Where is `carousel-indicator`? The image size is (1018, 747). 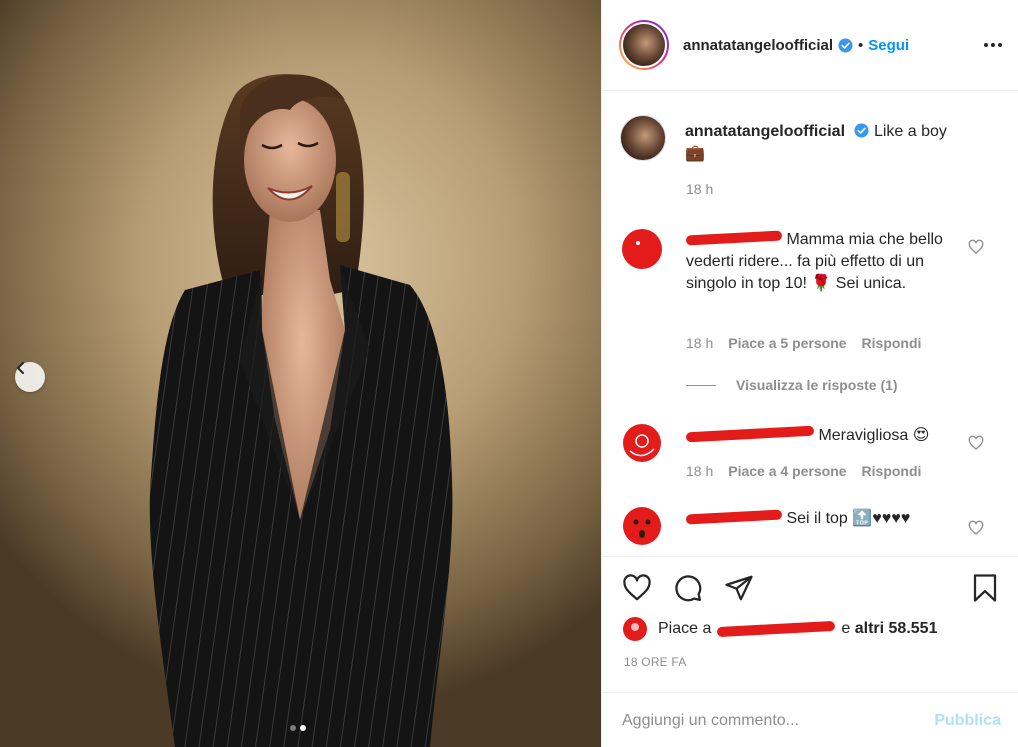
carousel-indicator is located at coordinates (298, 728).